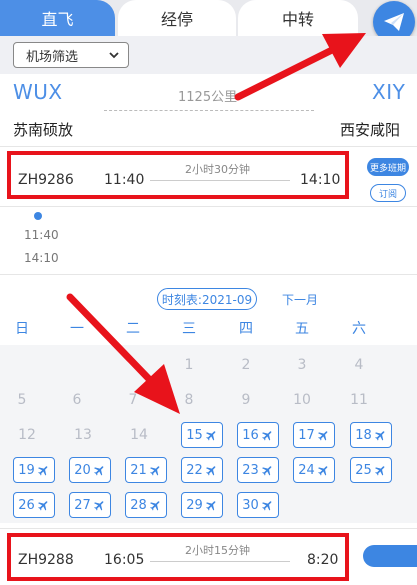  I want to click on day-number: 30, so click(250, 505).